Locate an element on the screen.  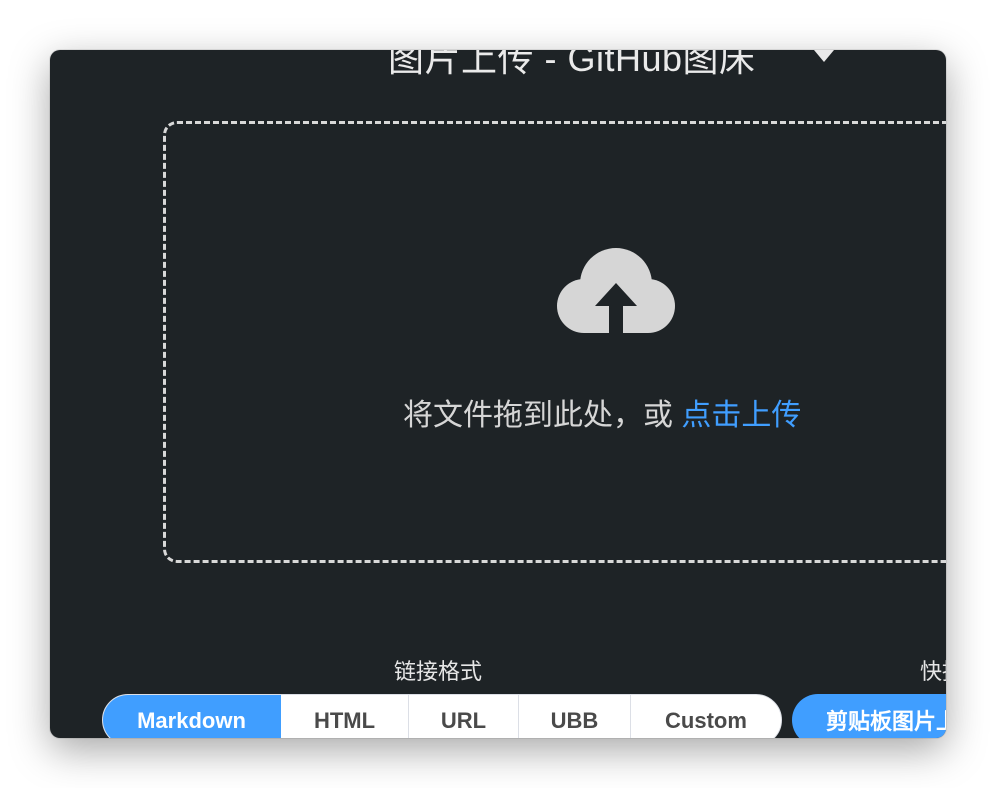
link-format-group: Markdown HTML URL UBB Custom is located at coordinates (442, 716).